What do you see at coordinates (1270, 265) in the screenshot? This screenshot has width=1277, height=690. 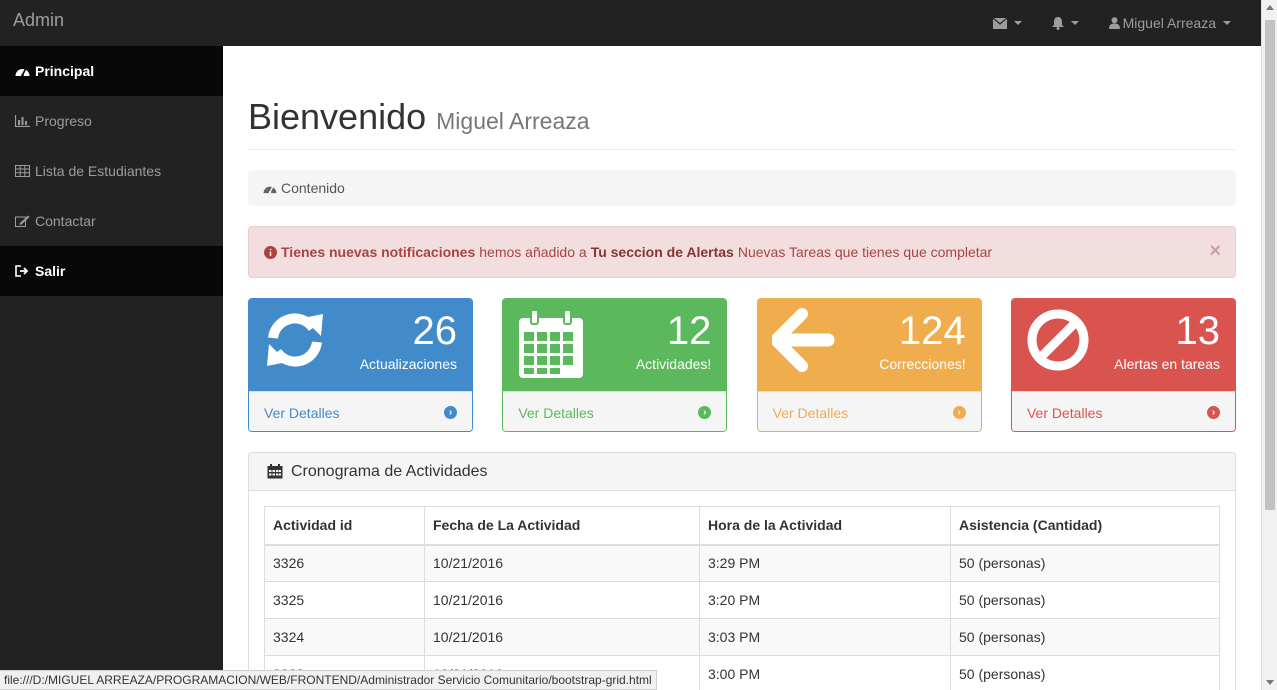 I see `scrollbar-thumb` at bounding box center [1270, 265].